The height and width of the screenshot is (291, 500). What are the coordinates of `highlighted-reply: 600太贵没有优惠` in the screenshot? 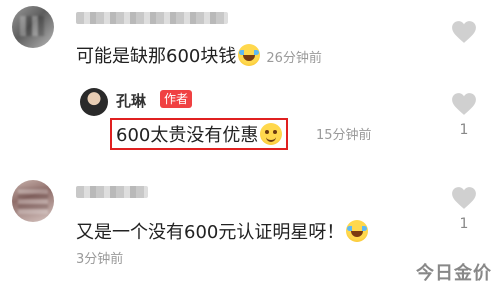 It's located at (199, 134).